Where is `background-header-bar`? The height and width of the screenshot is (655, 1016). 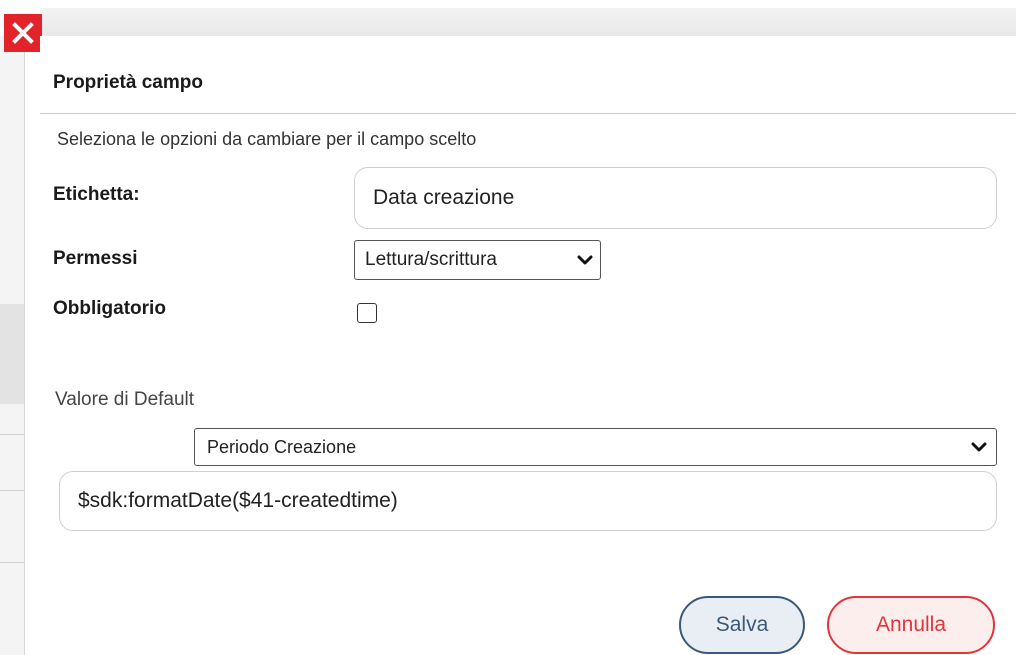
background-header-bar is located at coordinates (528, 22).